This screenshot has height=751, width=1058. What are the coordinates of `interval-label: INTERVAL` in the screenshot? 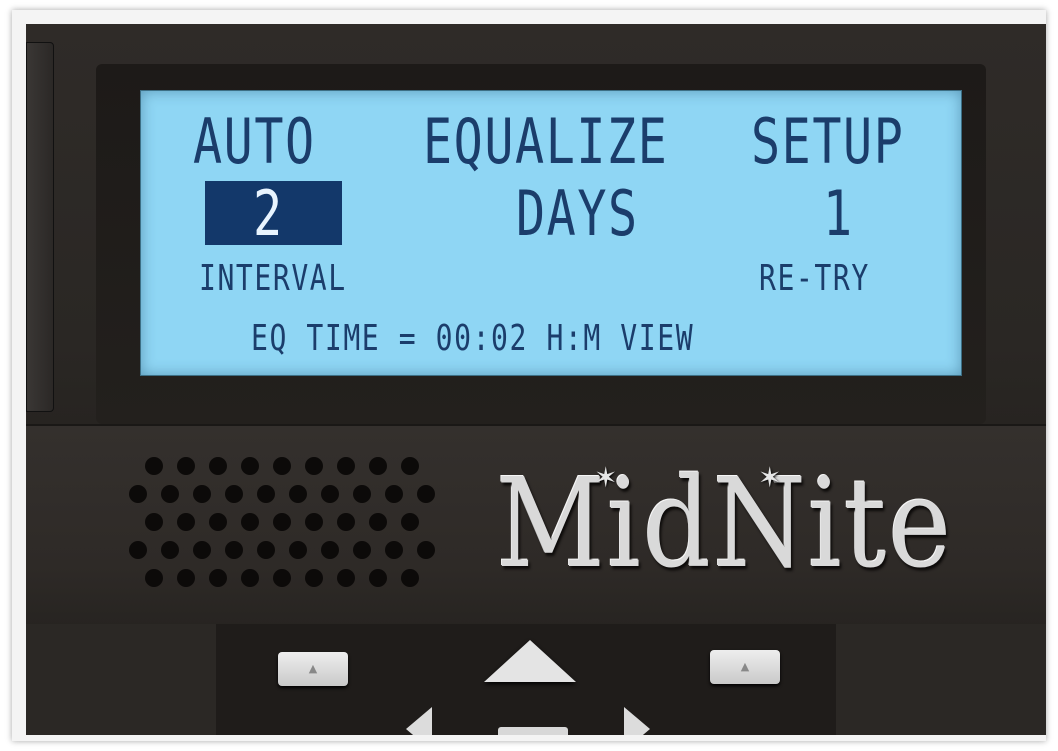 It's located at (273, 278).